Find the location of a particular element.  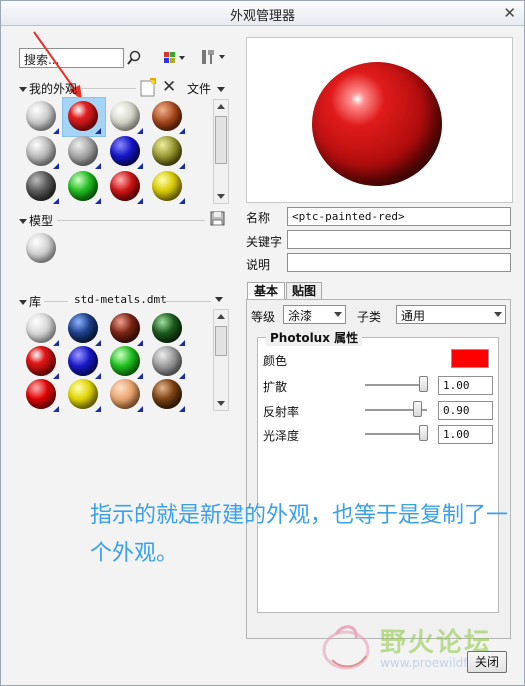

keyword-label: 关键字 is located at coordinates (264, 242).